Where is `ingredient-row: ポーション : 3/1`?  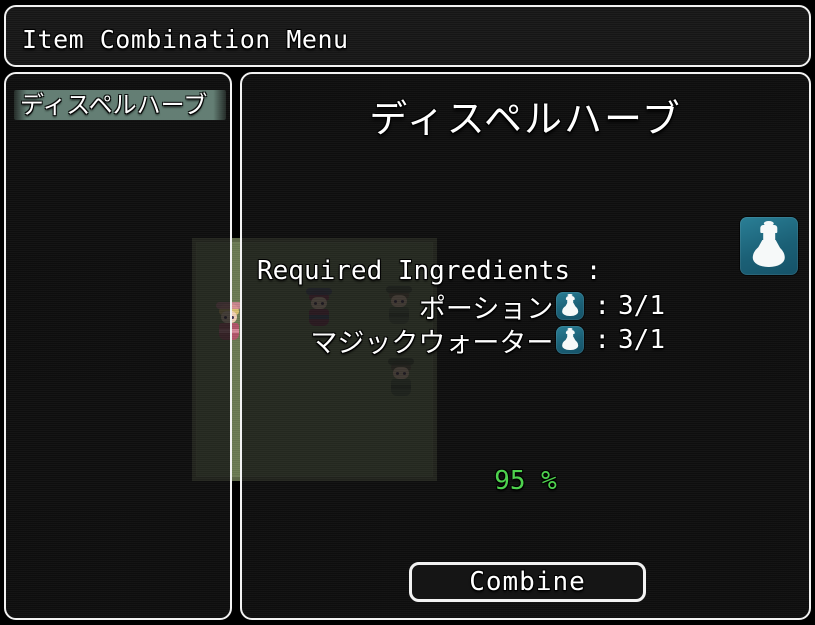 ingredient-row: ポーション : 3/1 is located at coordinates (542, 307).